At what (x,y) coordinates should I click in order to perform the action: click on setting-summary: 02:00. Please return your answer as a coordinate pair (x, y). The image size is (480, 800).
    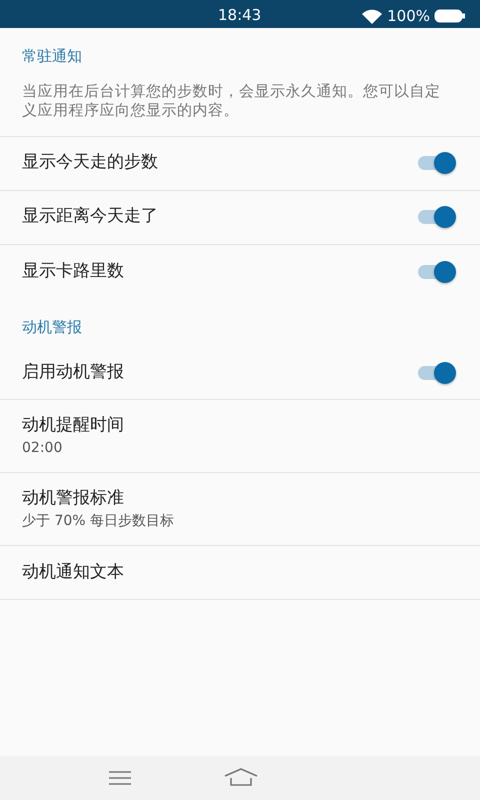
    Looking at the image, I should click on (43, 448).